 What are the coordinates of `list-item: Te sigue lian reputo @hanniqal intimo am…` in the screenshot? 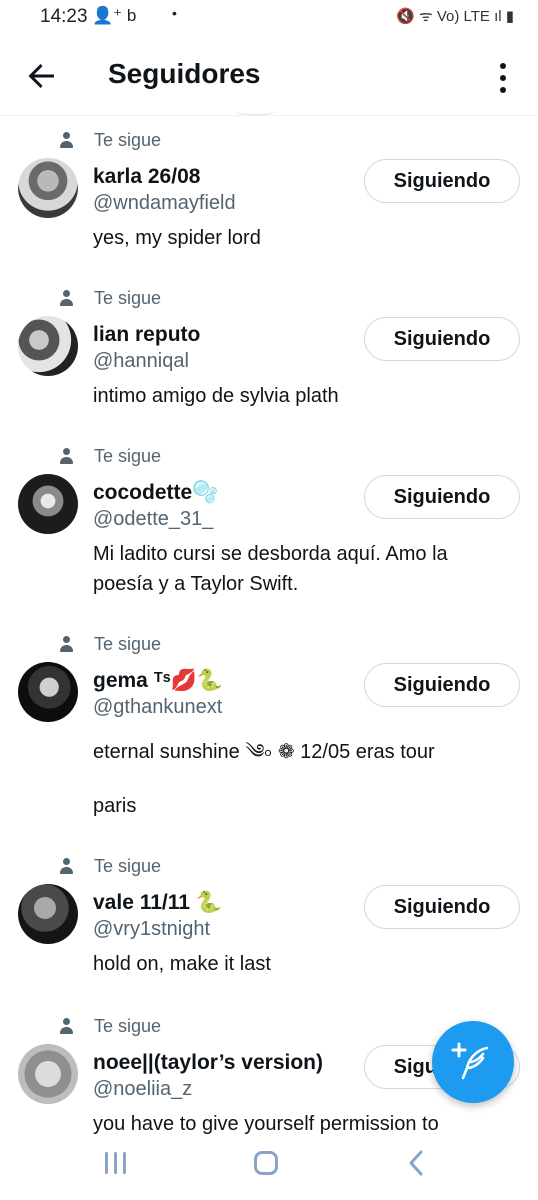 It's located at (269, 353).